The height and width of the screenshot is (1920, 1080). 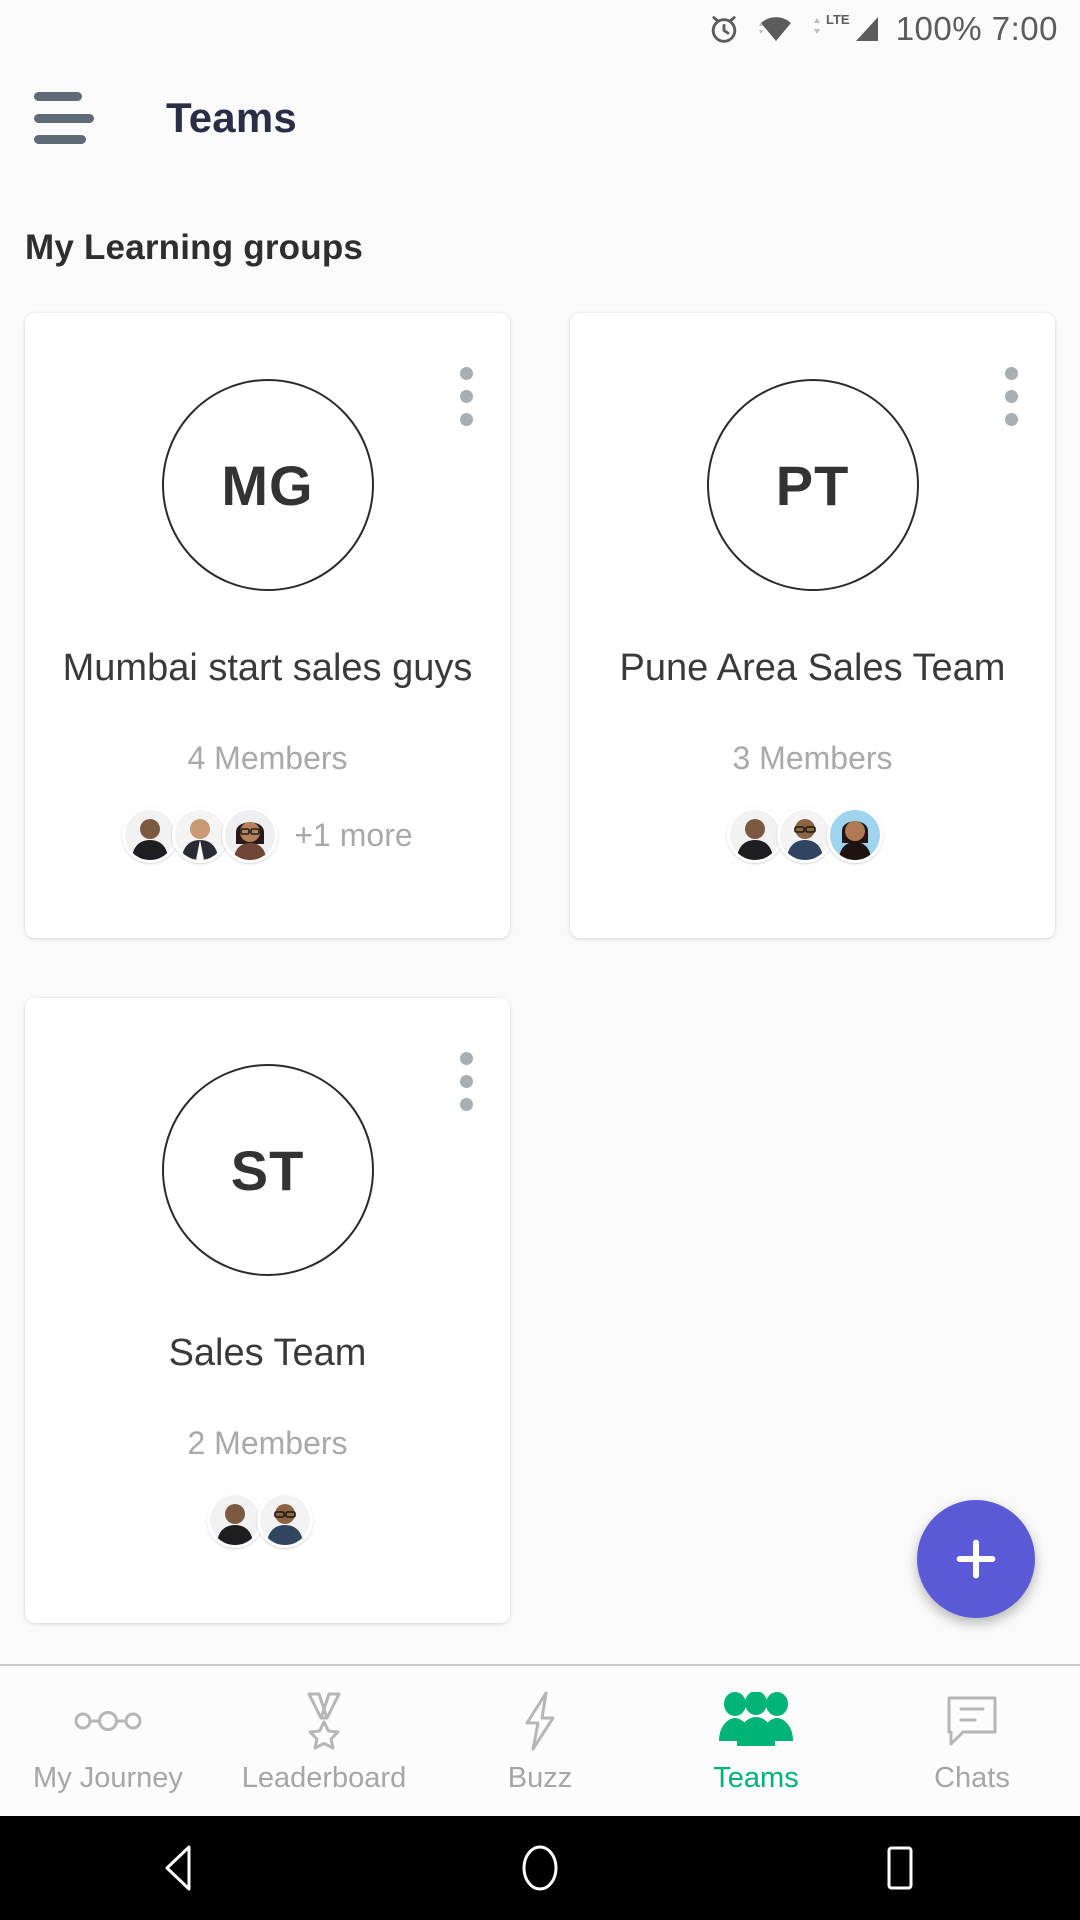 I want to click on member-avatar-row: +1 more, so click(x=267, y=835).